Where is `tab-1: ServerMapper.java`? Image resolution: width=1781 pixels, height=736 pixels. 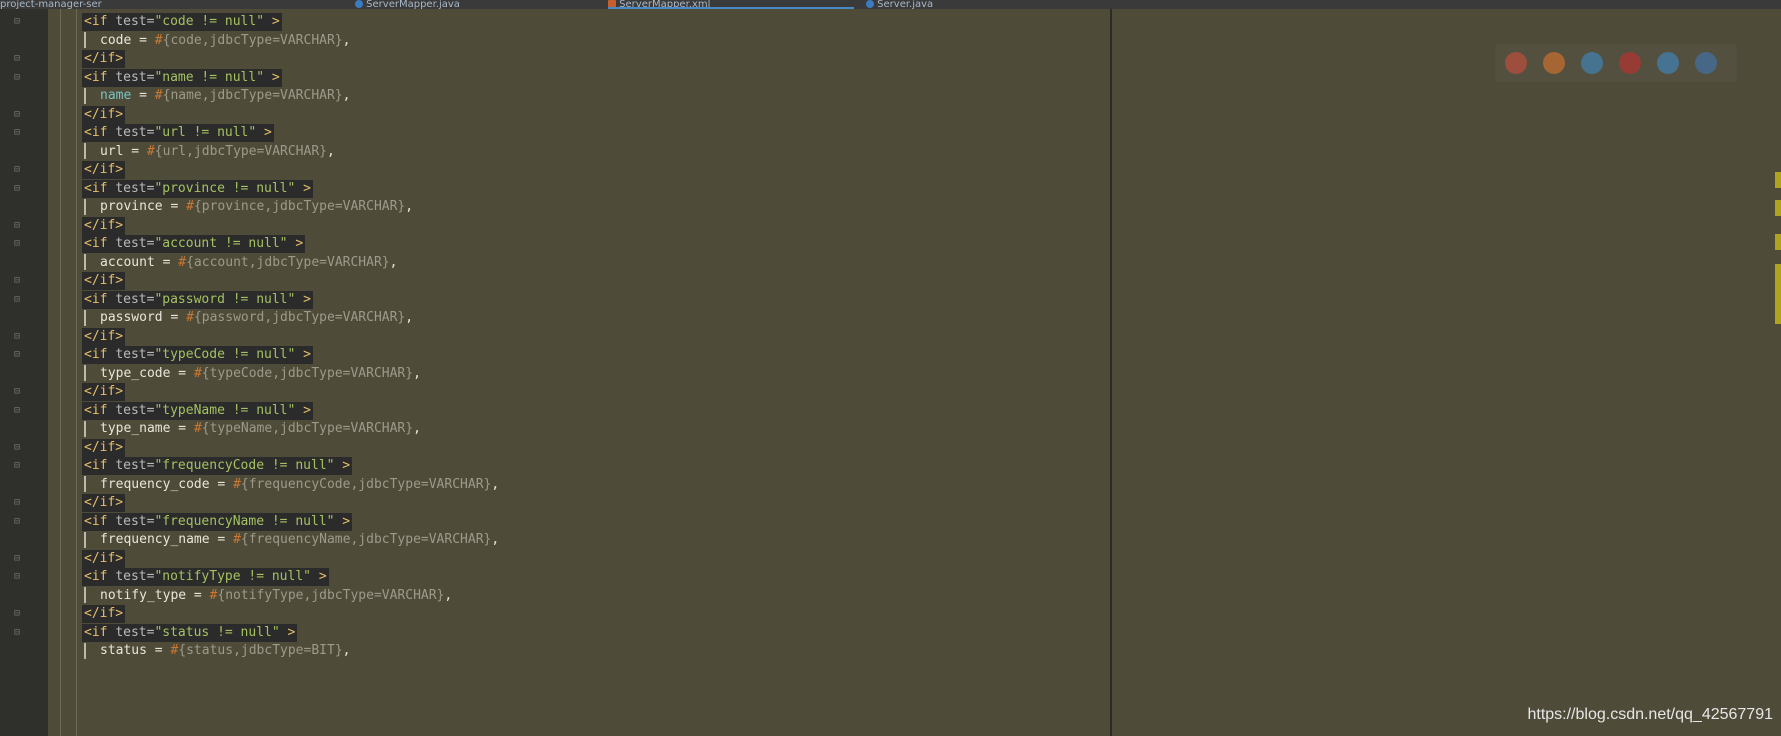
tab-1: ServerMapper.java is located at coordinates (480, 4).